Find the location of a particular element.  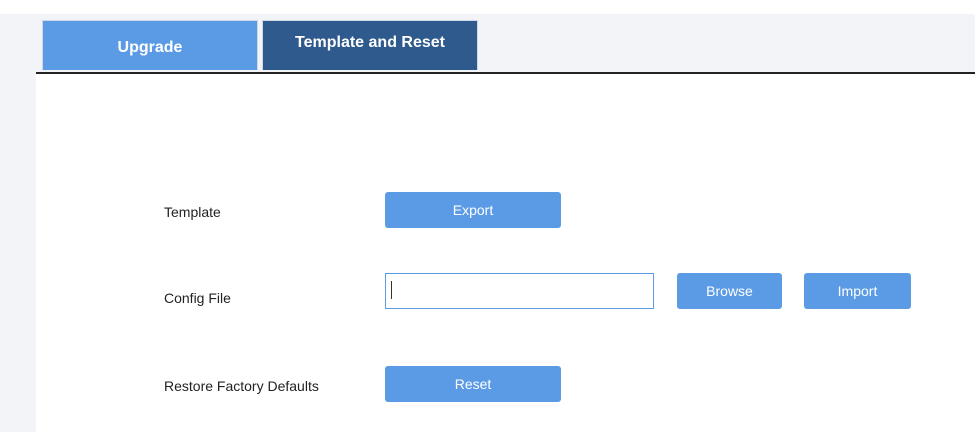

tab-template-and-reset: Template and Reset is located at coordinates (370, 45).